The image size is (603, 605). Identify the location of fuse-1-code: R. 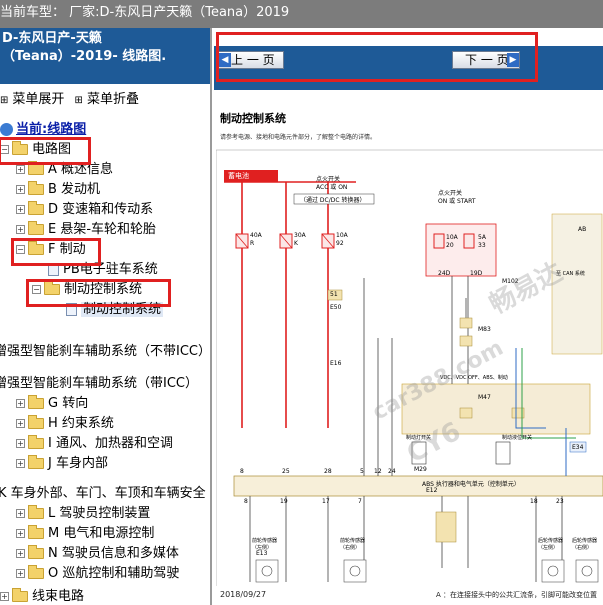
(252, 243).